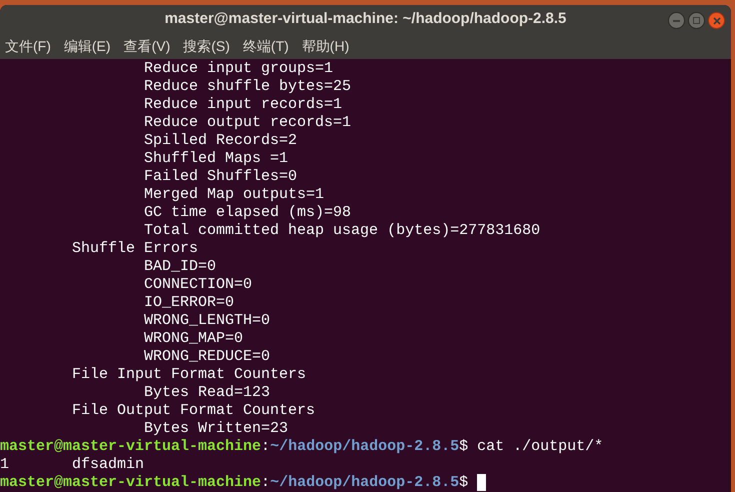 This screenshot has width=735, height=492. I want to click on terminal-output-line: WRONG_MAP=0, so click(193, 339).